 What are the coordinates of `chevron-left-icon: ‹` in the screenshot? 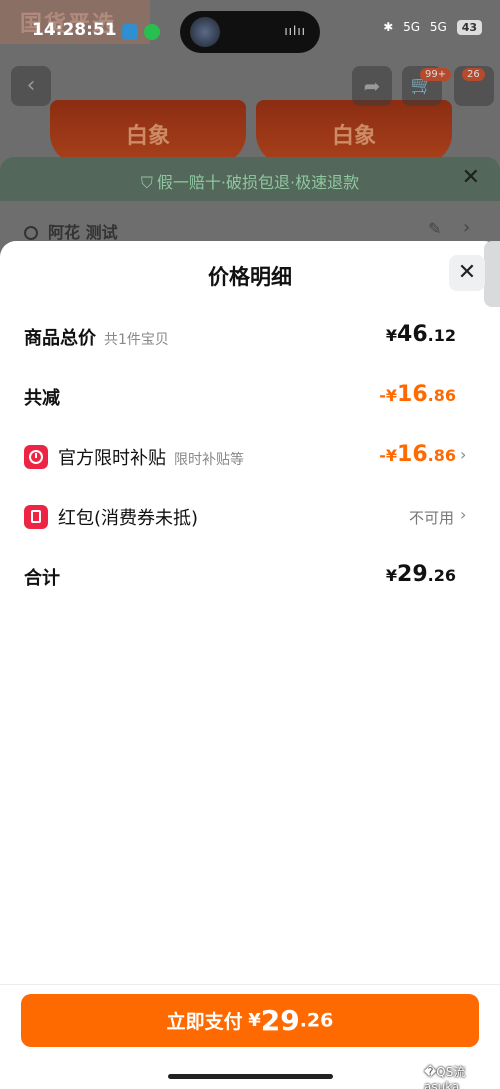 It's located at (31, 85).